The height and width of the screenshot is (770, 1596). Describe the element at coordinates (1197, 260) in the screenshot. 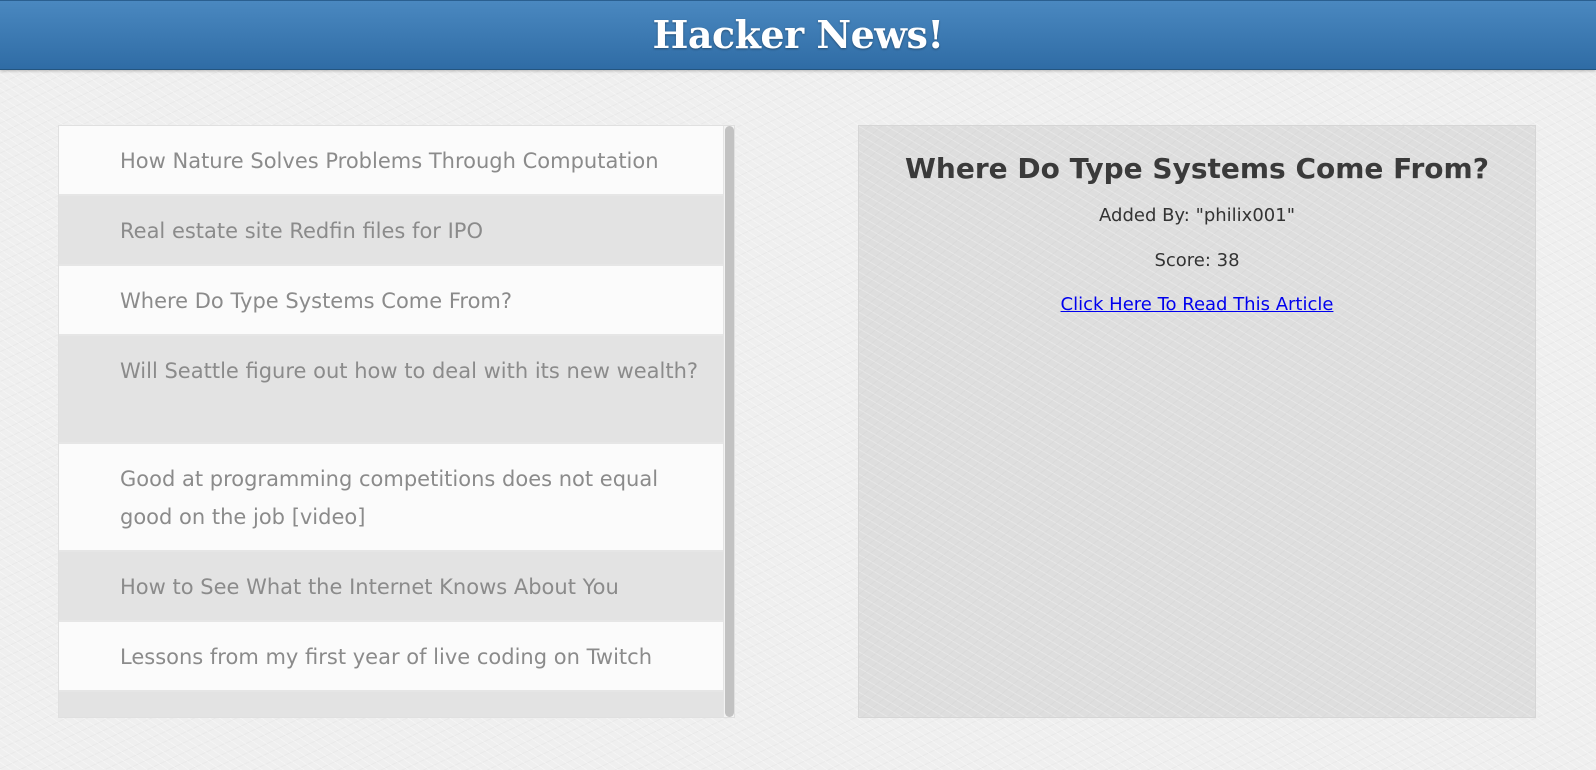

I see `detail-score: Score: 38` at that location.